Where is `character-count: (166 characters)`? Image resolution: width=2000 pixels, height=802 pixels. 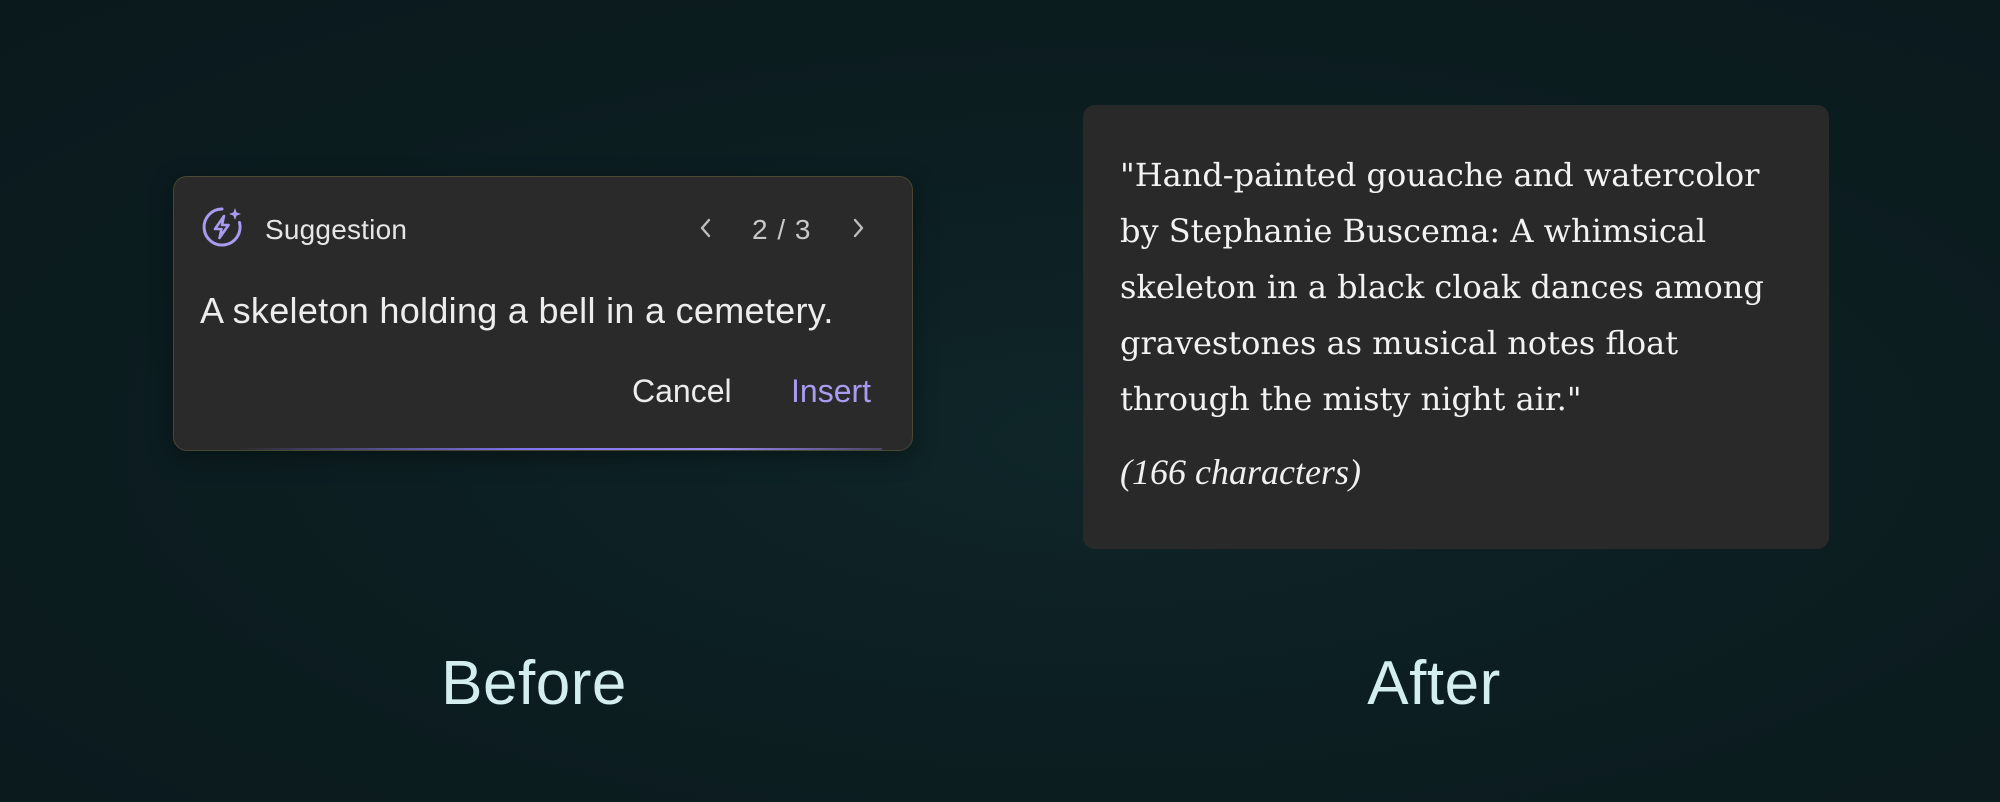 character-count: (166 characters) is located at coordinates (1240, 472).